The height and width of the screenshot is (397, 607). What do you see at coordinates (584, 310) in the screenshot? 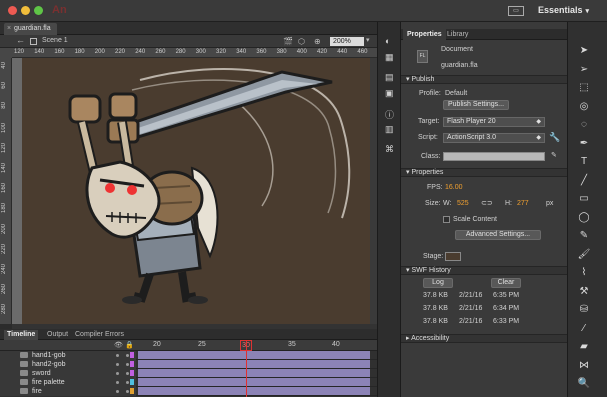
I see `paint-bucket-tool-icon: ⛁` at bounding box center [584, 310].